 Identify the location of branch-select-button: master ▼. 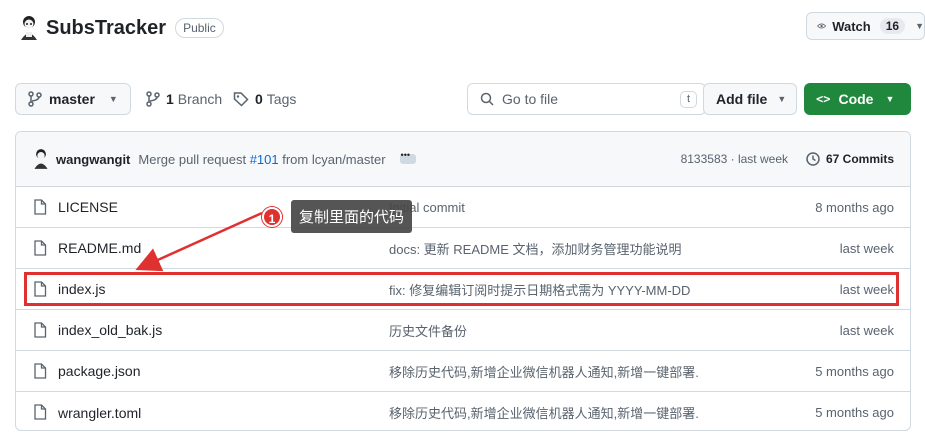
(73, 99).